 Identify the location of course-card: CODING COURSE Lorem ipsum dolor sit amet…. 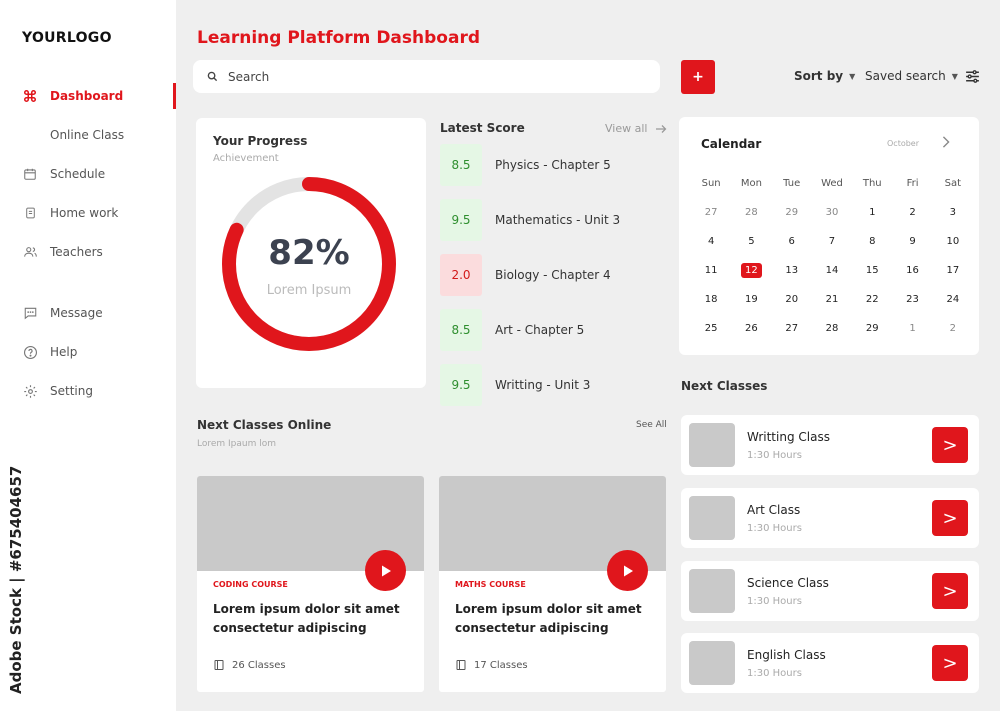
(310, 584).